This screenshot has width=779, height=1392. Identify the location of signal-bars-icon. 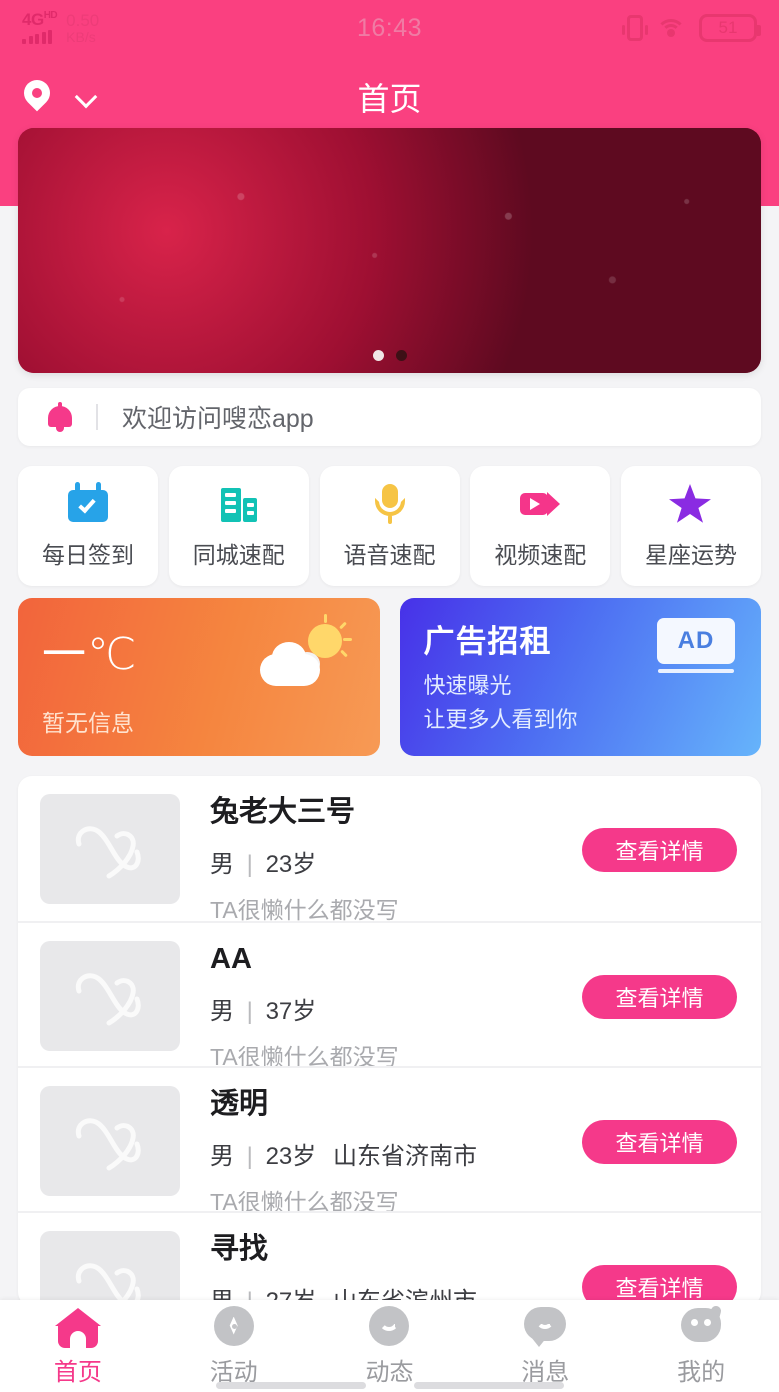
(37, 37).